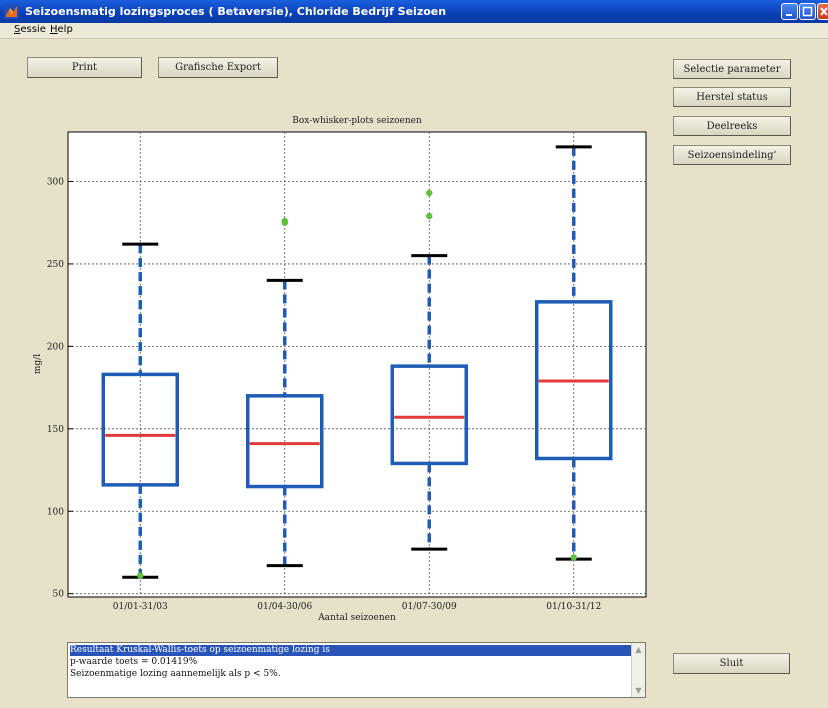 This screenshot has width=828, height=708. Describe the element at coordinates (59, 595) in the screenshot. I see `y-tick-label: 50` at that location.